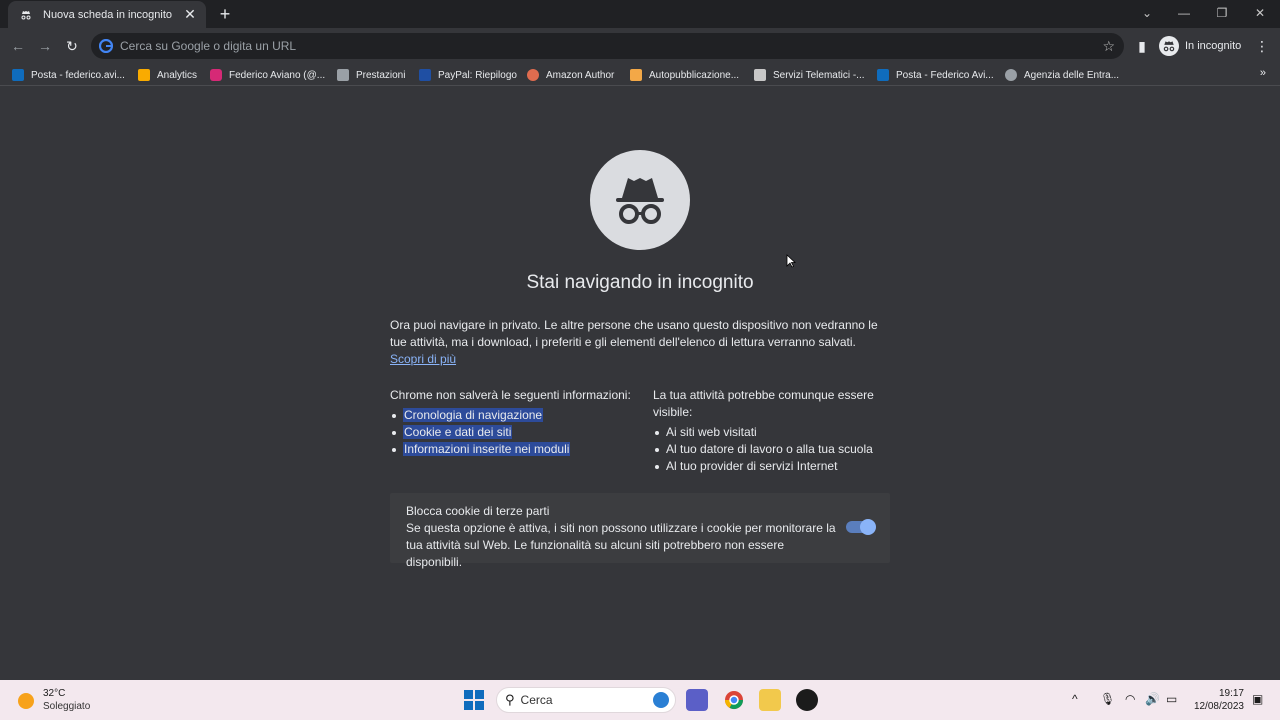 This screenshot has height=720, width=1280. What do you see at coordinates (791, 261) in the screenshot?
I see `mouse-cursor-icon` at bounding box center [791, 261].